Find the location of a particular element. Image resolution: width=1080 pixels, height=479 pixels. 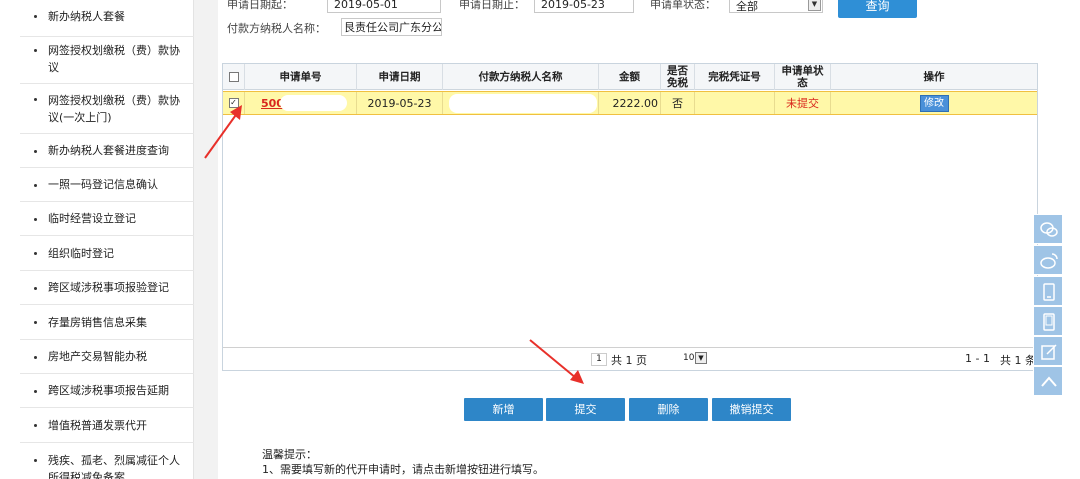

sidebar-item-label: 一照一码登记信息确认 is located at coordinates (103, 184).